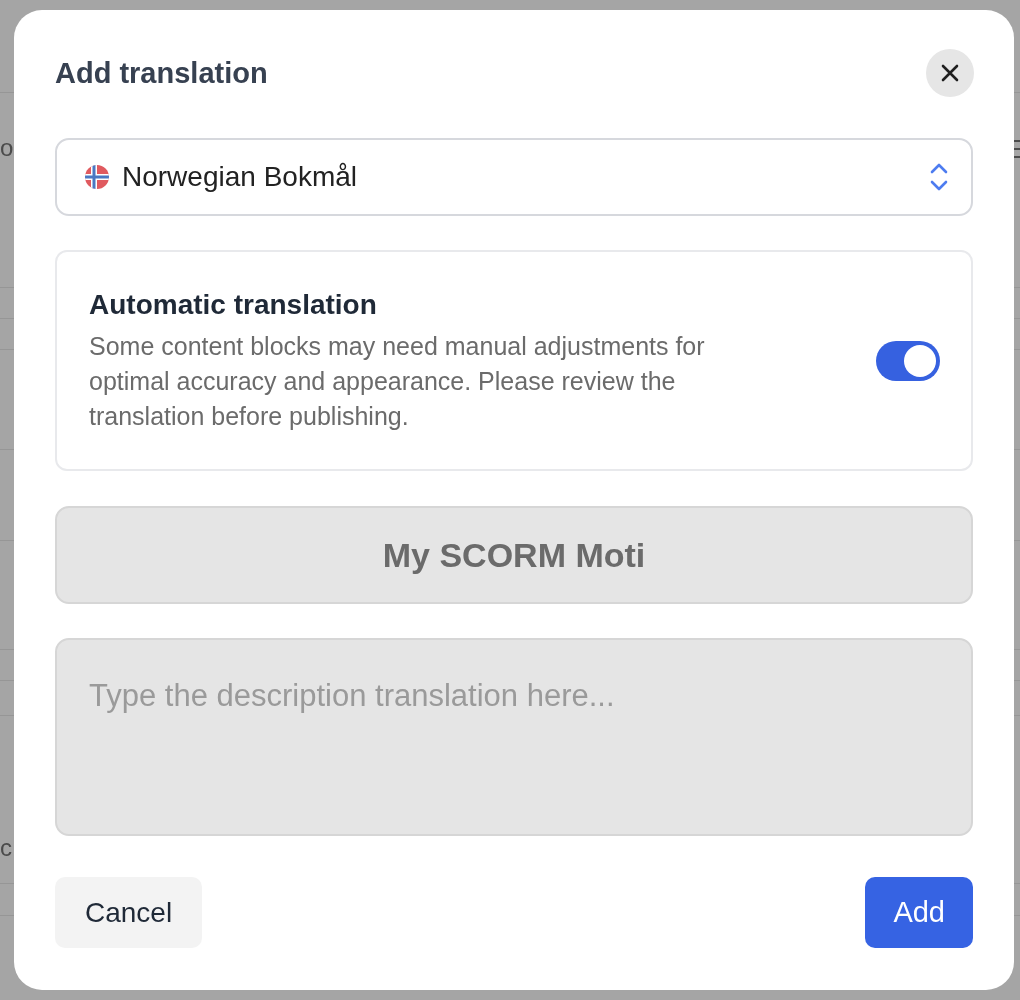 Image resolution: width=1020 pixels, height=1000 pixels. What do you see at coordinates (908, 360) in the screenshot?
I see `toggle-switch` at bounding box center [908, 360].